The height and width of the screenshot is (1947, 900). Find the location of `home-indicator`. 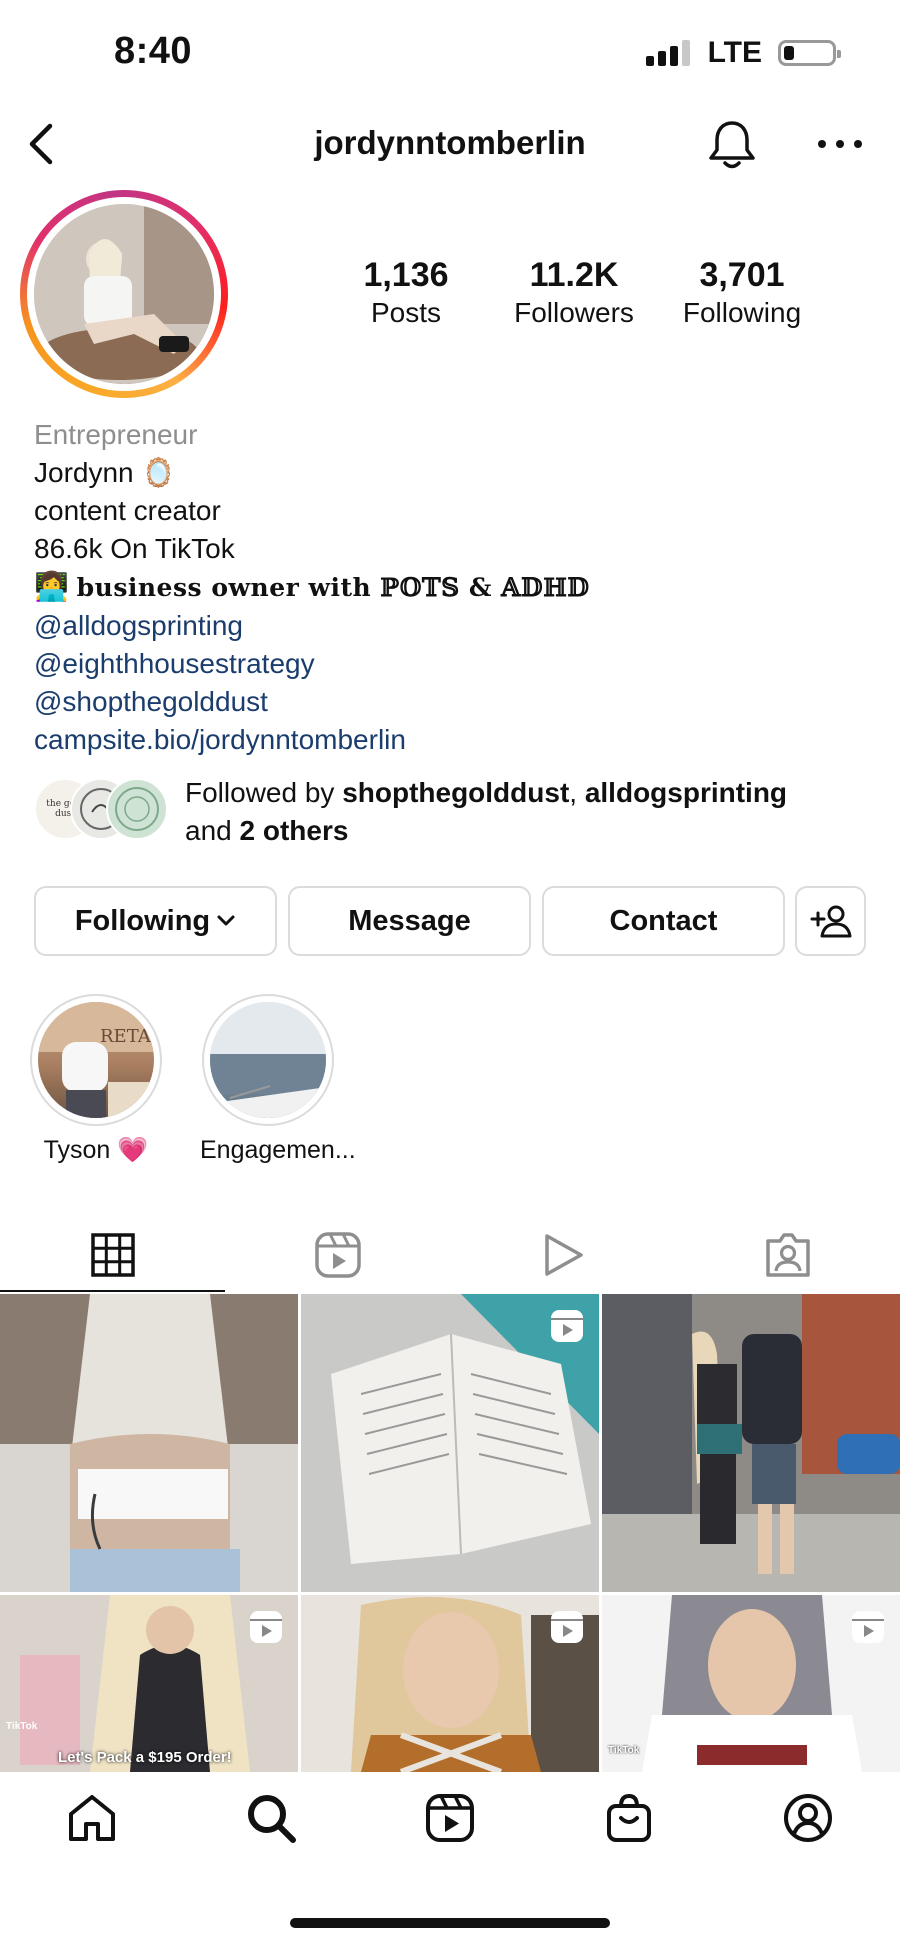

home-indicator is located at coordinates (450, 1923).